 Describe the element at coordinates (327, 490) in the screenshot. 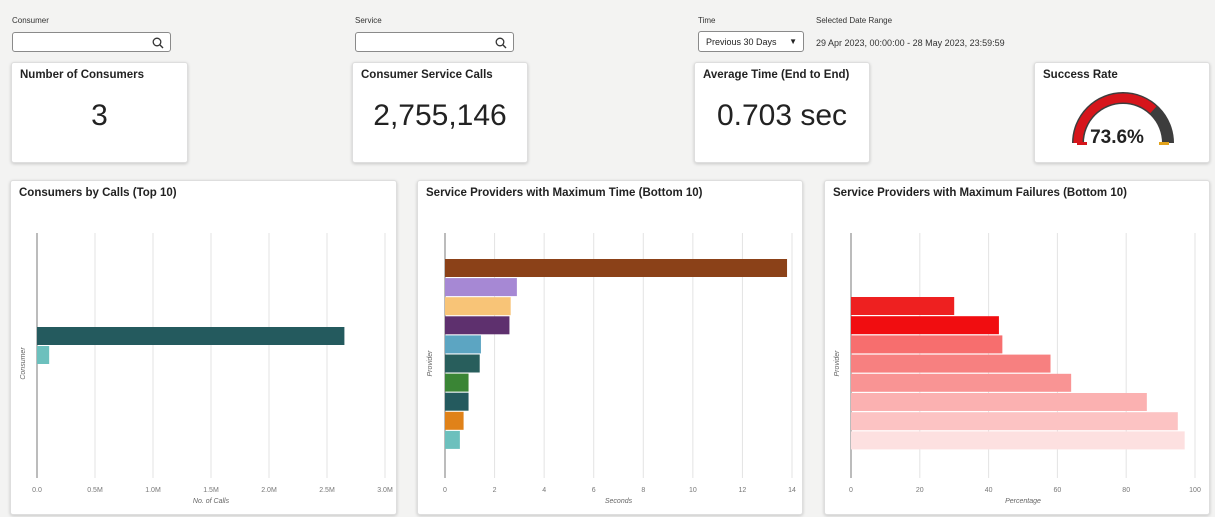

I see `x-tick-label: 2.5M` at that location.